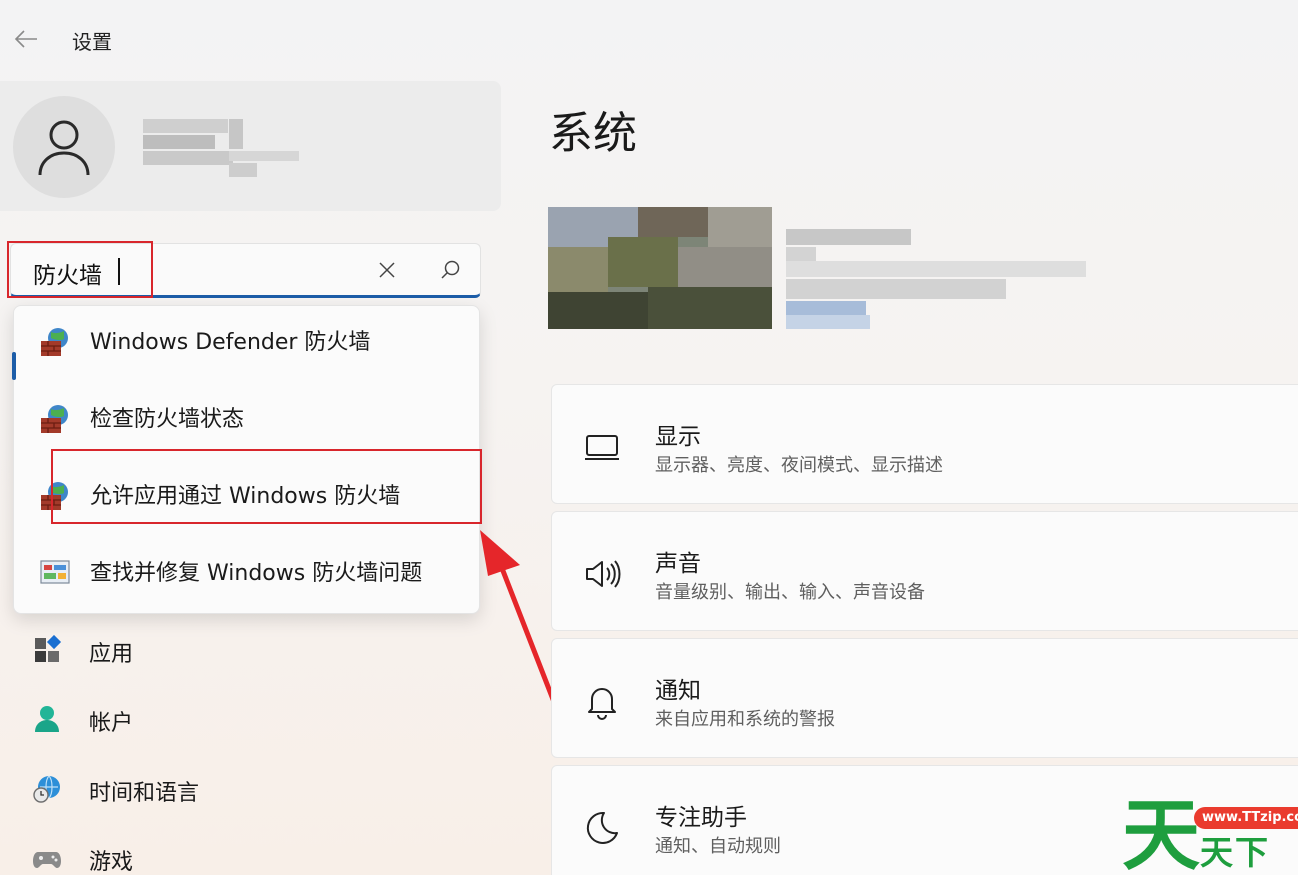 This screenshot has width=1298, height=875. I want to click on search-button, so click(450, 270).